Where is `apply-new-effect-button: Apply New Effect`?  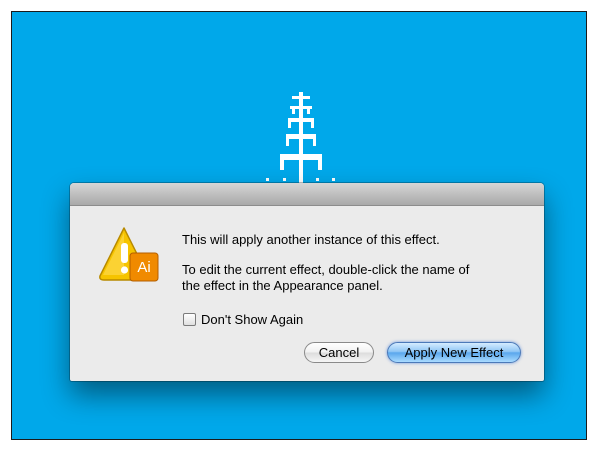
apply-new-effect-button: Apply New Effect is located at coordinates (454, 352).